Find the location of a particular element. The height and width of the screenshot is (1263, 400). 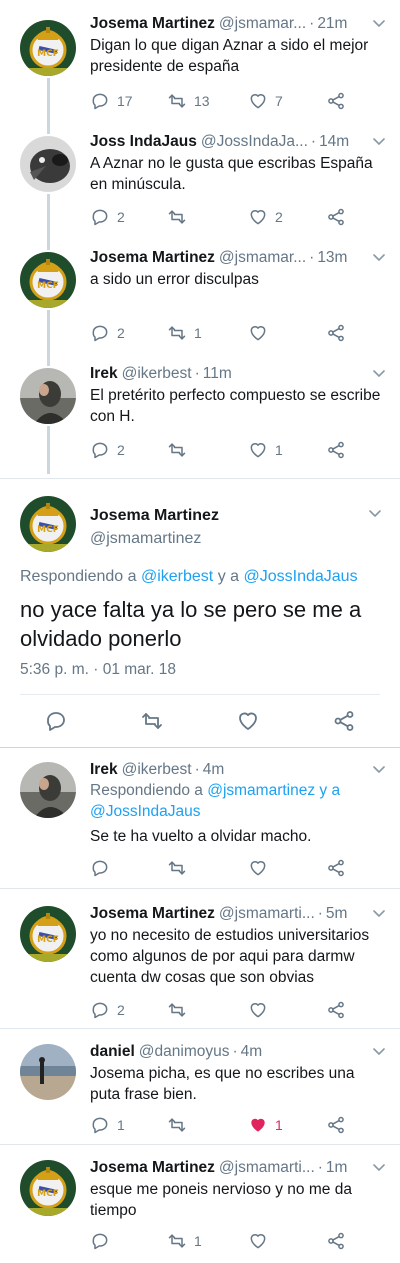

reply-button: 1 is located at coordinates (107, 1125).